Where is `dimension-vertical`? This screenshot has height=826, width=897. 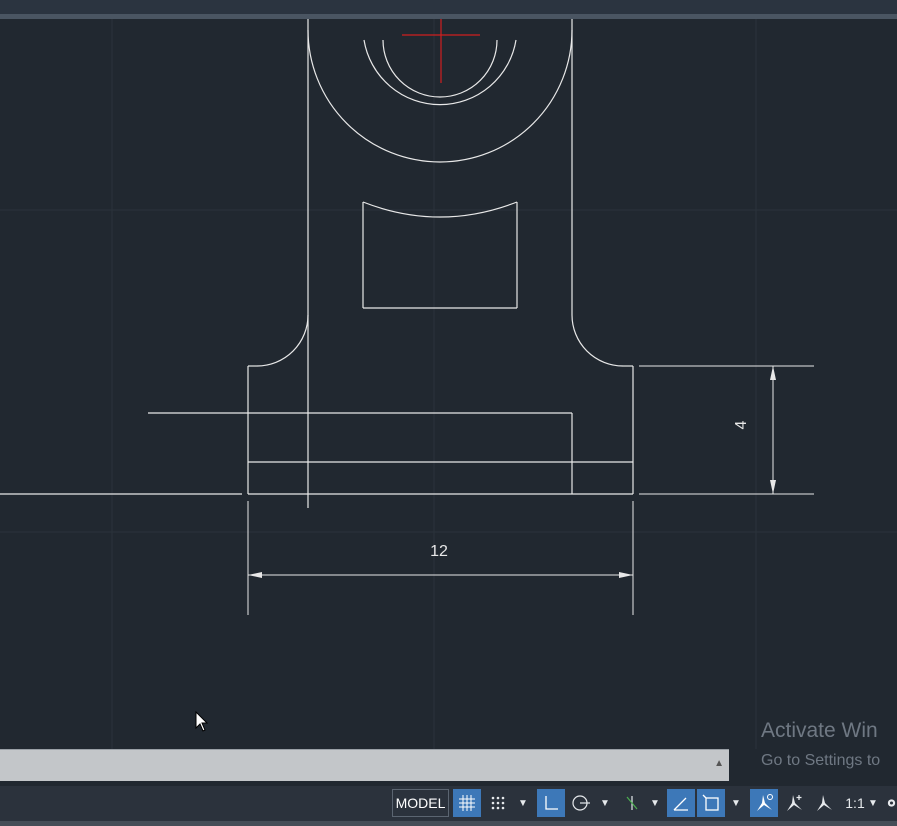
dimension-vertical is located at coordinates (726, 430).